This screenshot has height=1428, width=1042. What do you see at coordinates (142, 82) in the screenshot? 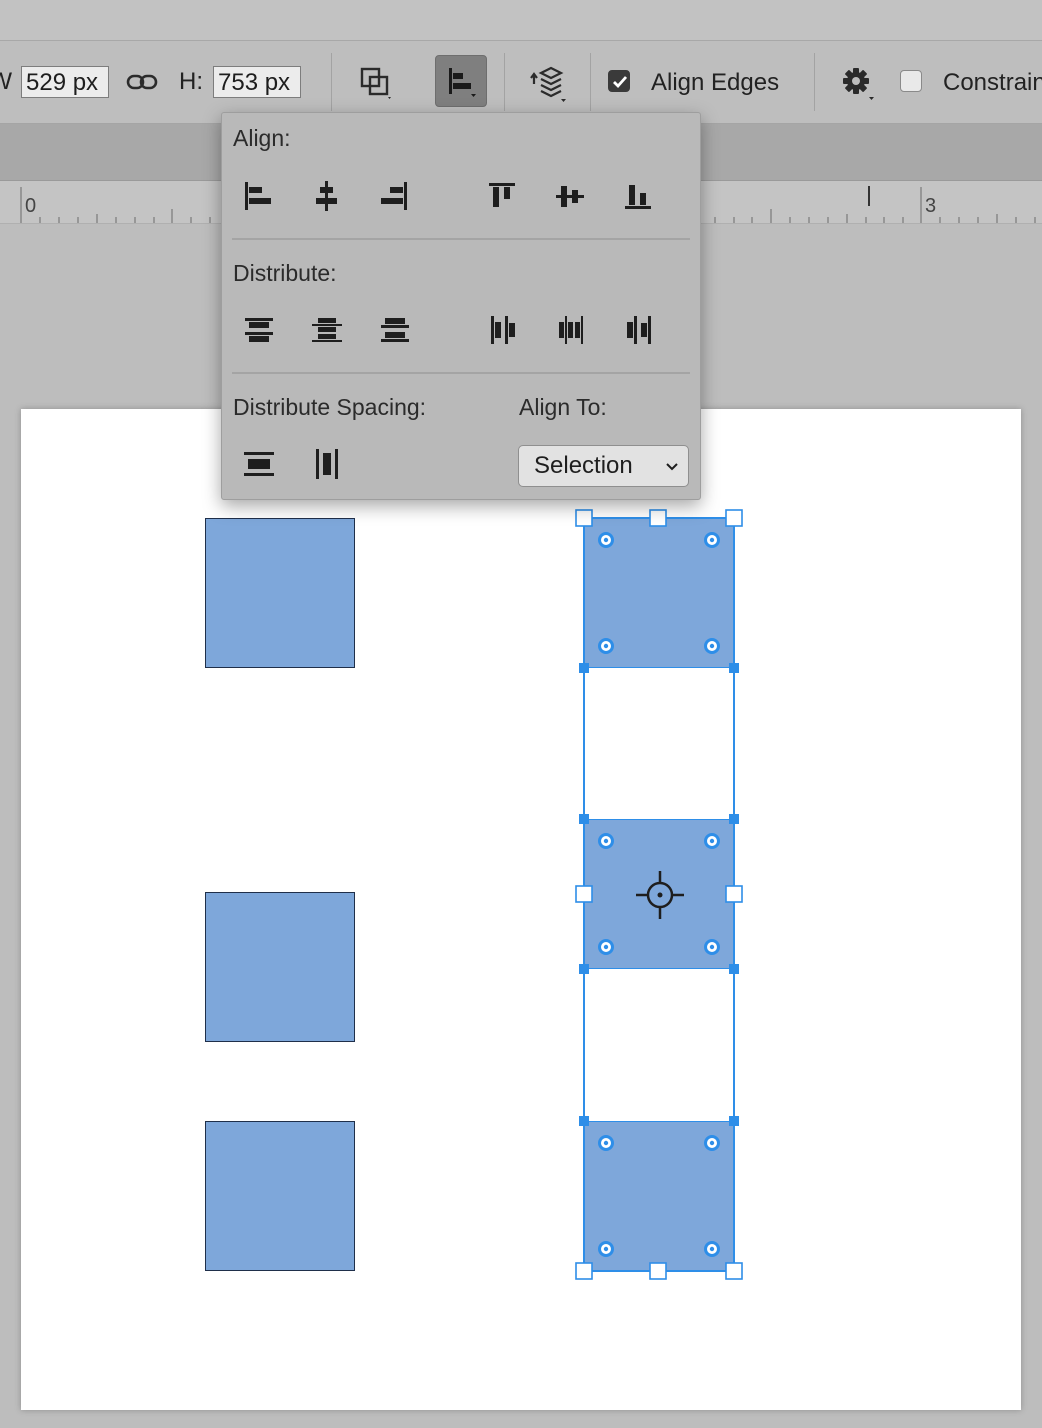
I see `link-icon` at bounding box center [142, 82].